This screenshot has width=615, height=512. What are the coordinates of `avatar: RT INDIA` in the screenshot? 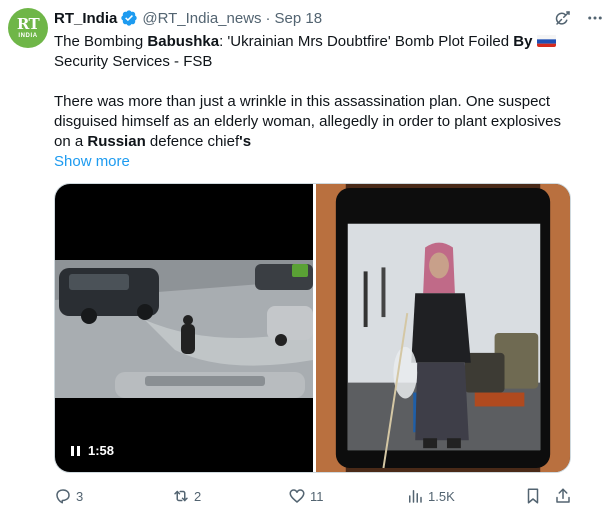 It's located at (28, 28).